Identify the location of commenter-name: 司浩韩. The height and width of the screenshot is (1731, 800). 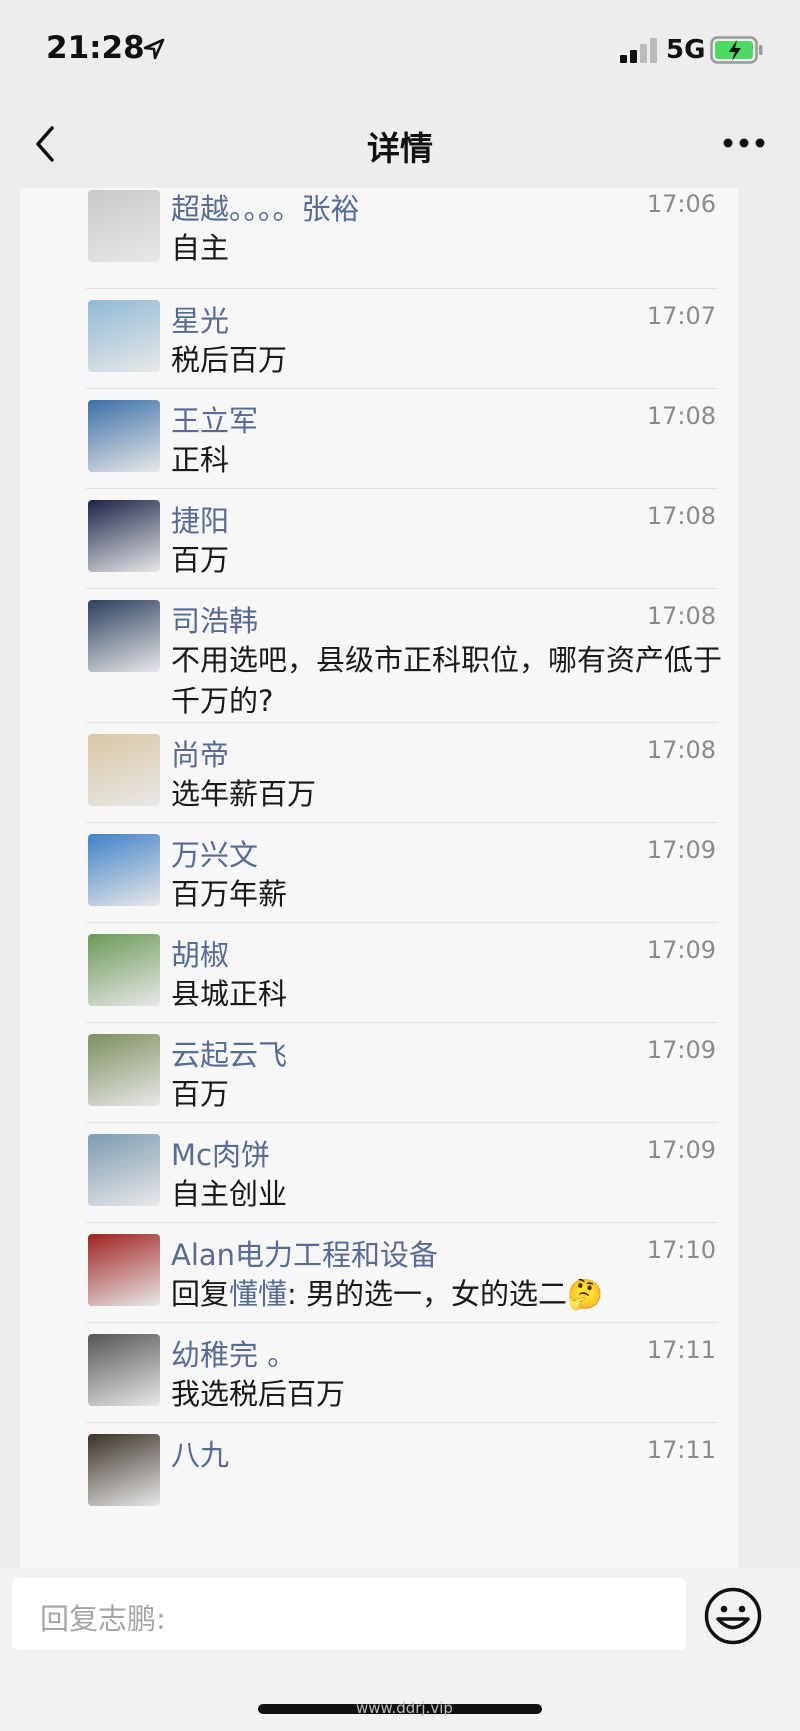
(214, 619).